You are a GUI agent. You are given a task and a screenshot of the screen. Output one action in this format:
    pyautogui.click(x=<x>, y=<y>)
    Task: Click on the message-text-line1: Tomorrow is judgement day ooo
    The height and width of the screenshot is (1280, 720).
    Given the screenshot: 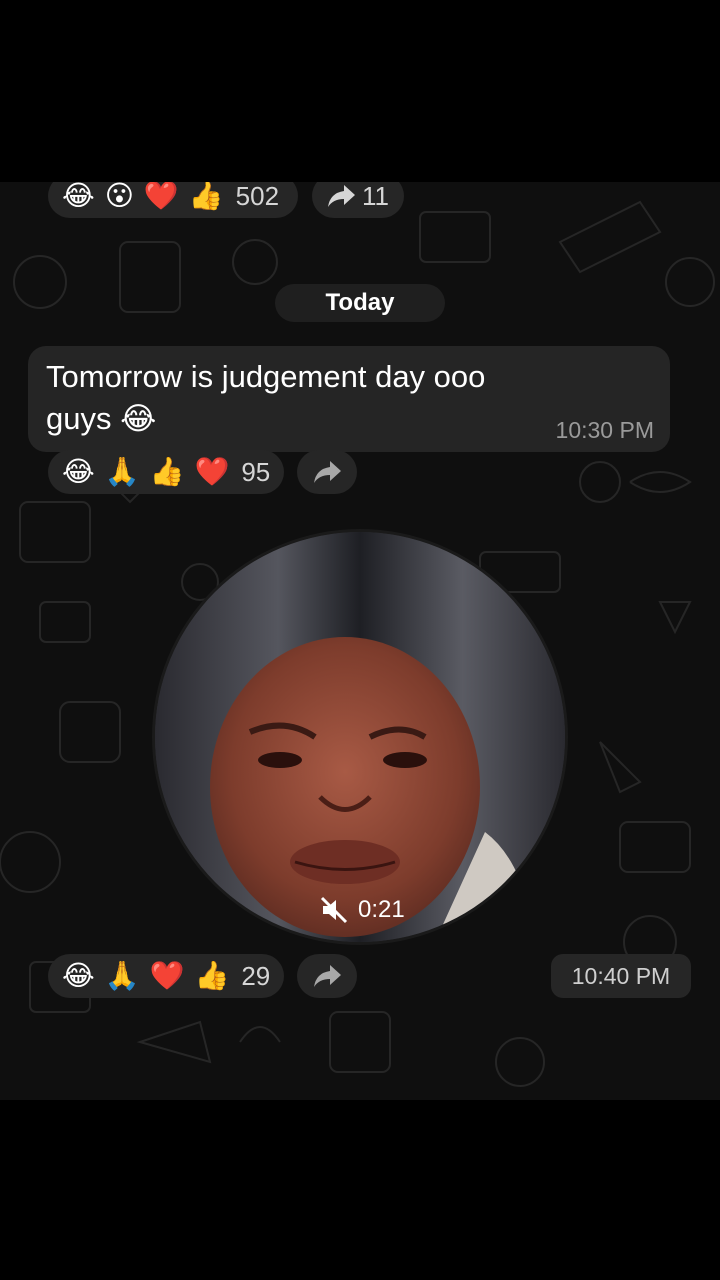 What is the action you would take?
    pyautogui.click(x=266, y=376)
    